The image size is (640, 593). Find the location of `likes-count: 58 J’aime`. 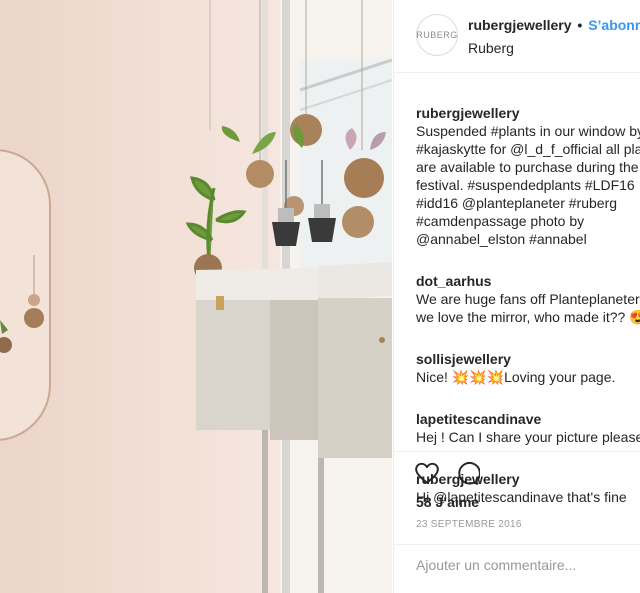

likes-count: 58 J’aime is located at coordinates (447, 502).